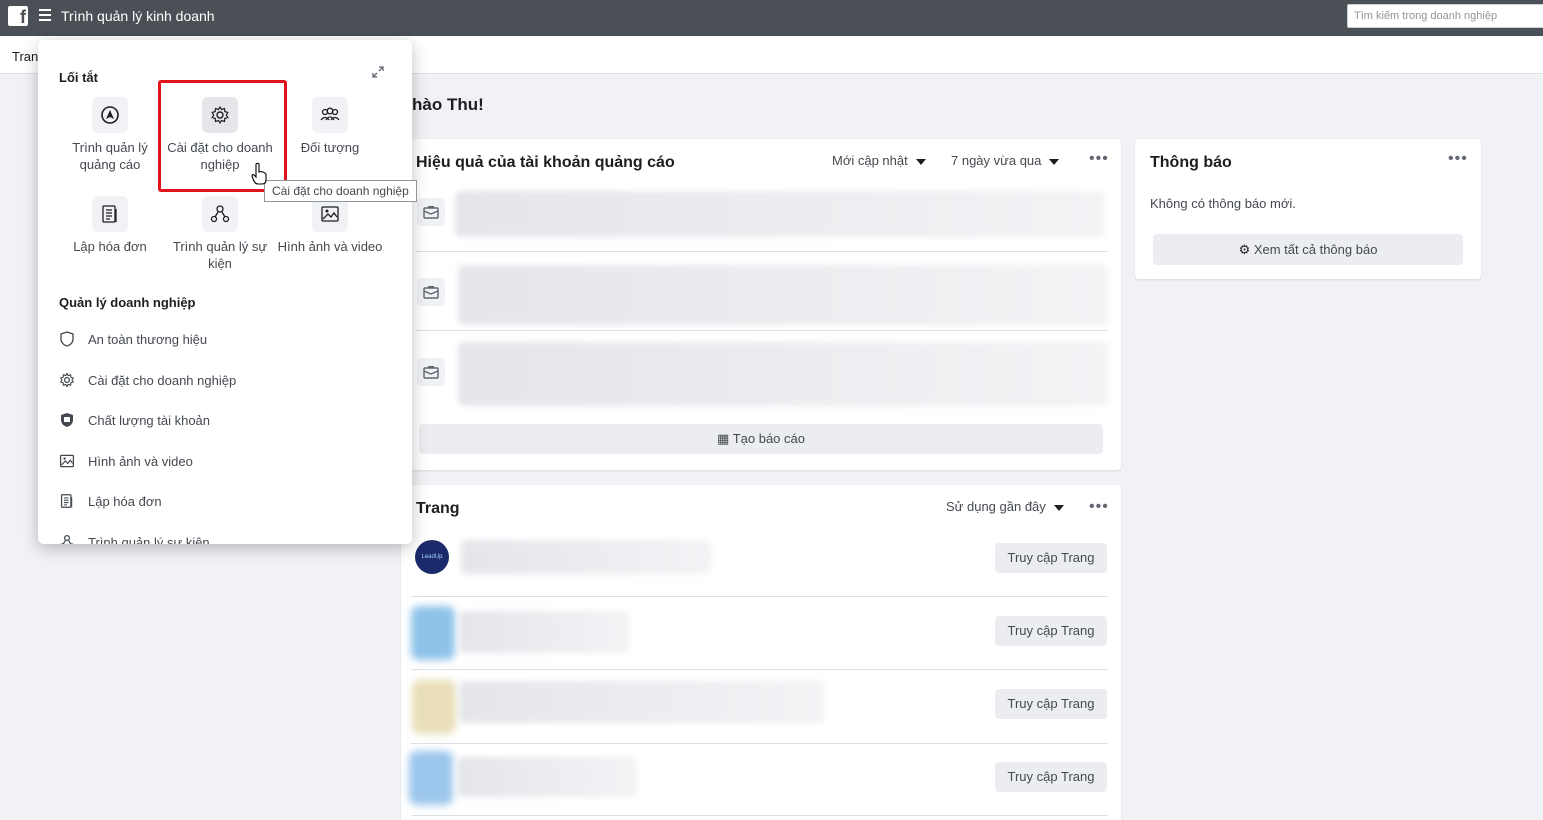  I want to click on date-range-label: 7 ngày vừa qua, so click(996, 160).